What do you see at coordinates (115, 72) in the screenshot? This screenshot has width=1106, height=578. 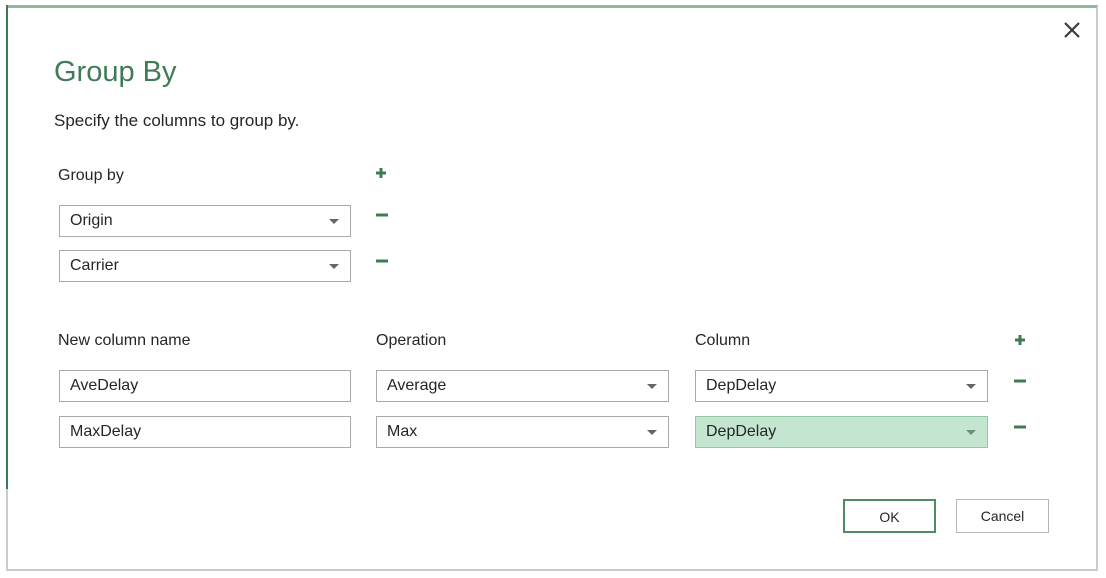 I see `dialog-title: Group By` at bounding box center [115, 72].